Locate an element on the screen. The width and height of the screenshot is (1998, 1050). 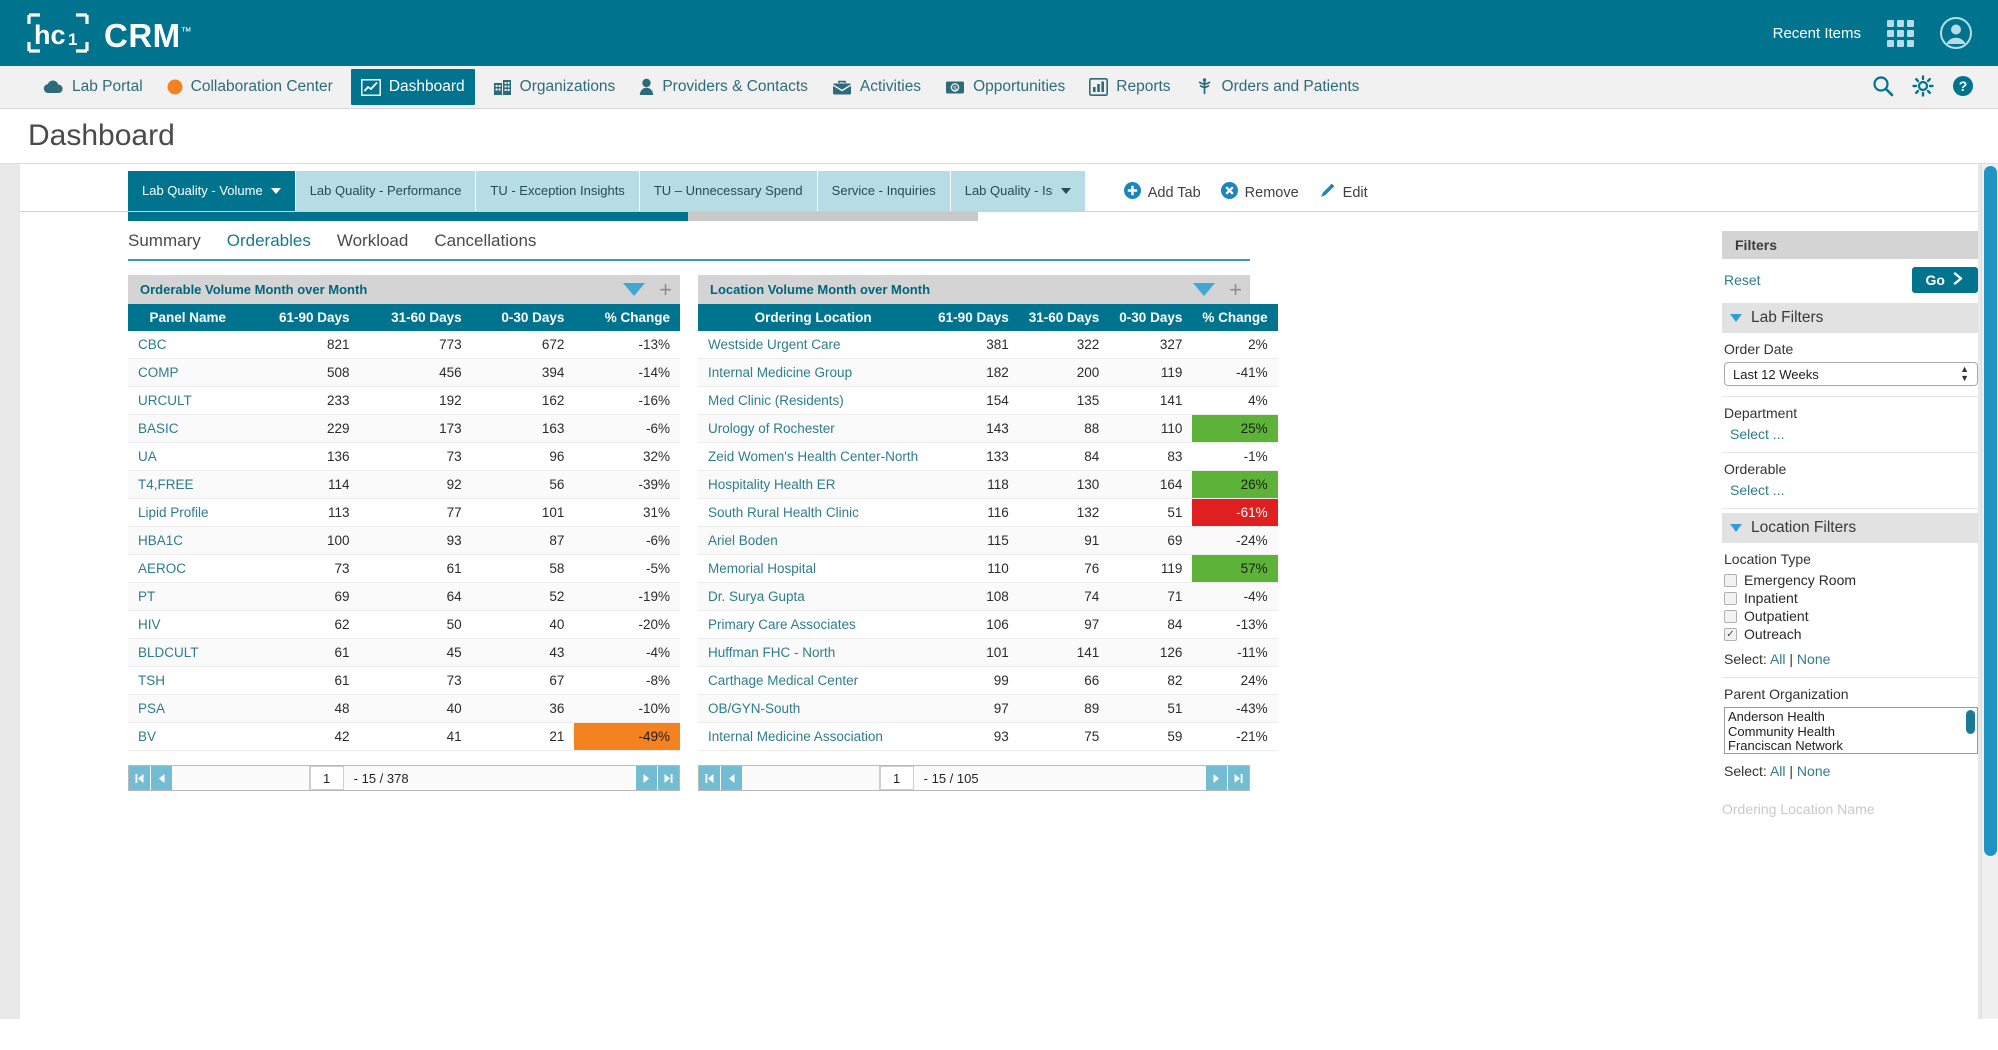
table-row: Carthage Medical Center 99 66 82 24% is located at coordinates (988, 680).